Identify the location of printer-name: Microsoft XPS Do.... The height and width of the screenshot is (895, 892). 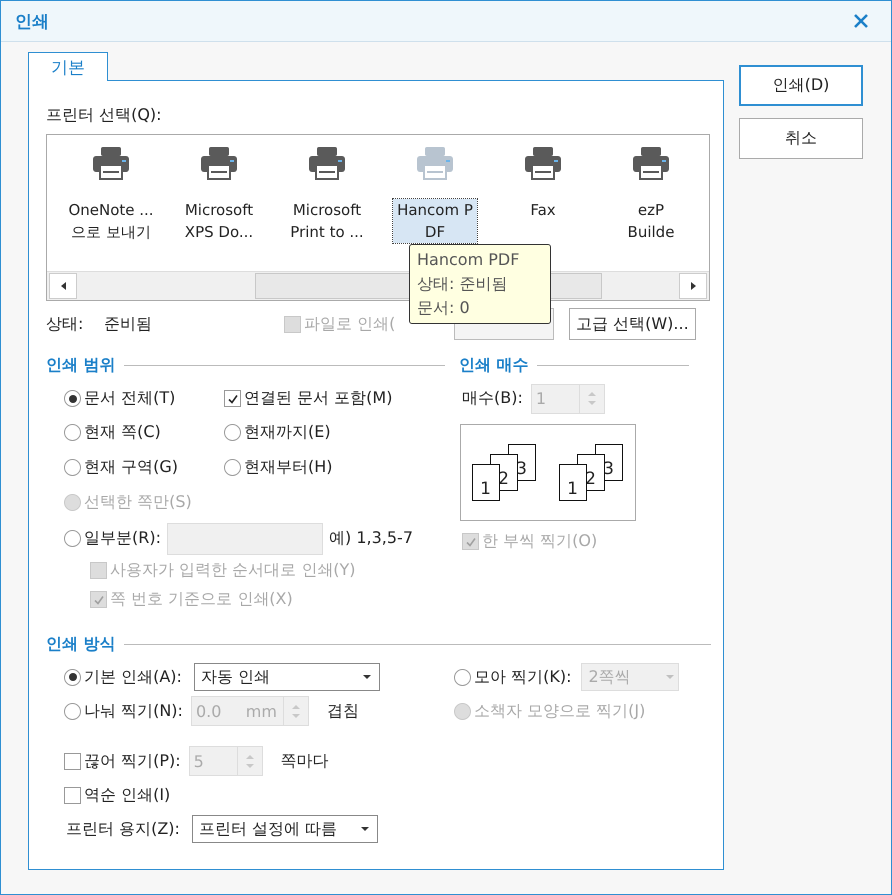
(219, 221).